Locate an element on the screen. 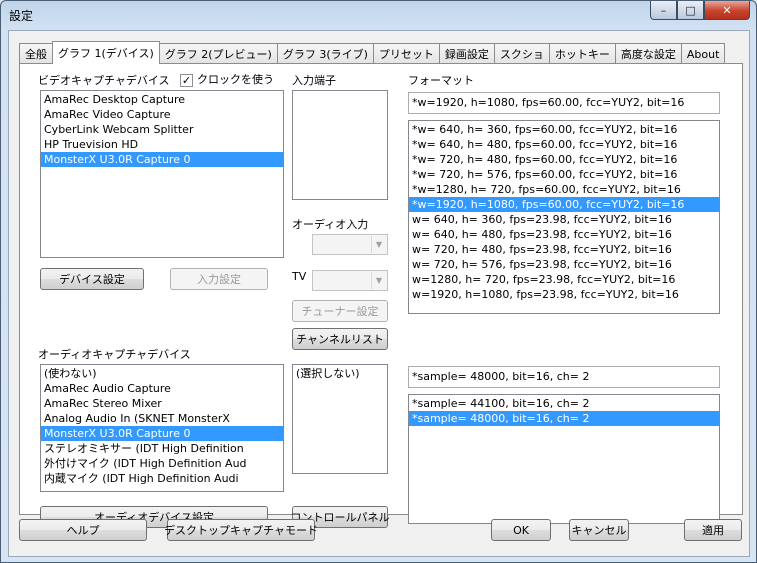 The image size is (757, 563). video-device-item: MonsterX U3.0R Capture 0 is located at coordinates (162, 159).